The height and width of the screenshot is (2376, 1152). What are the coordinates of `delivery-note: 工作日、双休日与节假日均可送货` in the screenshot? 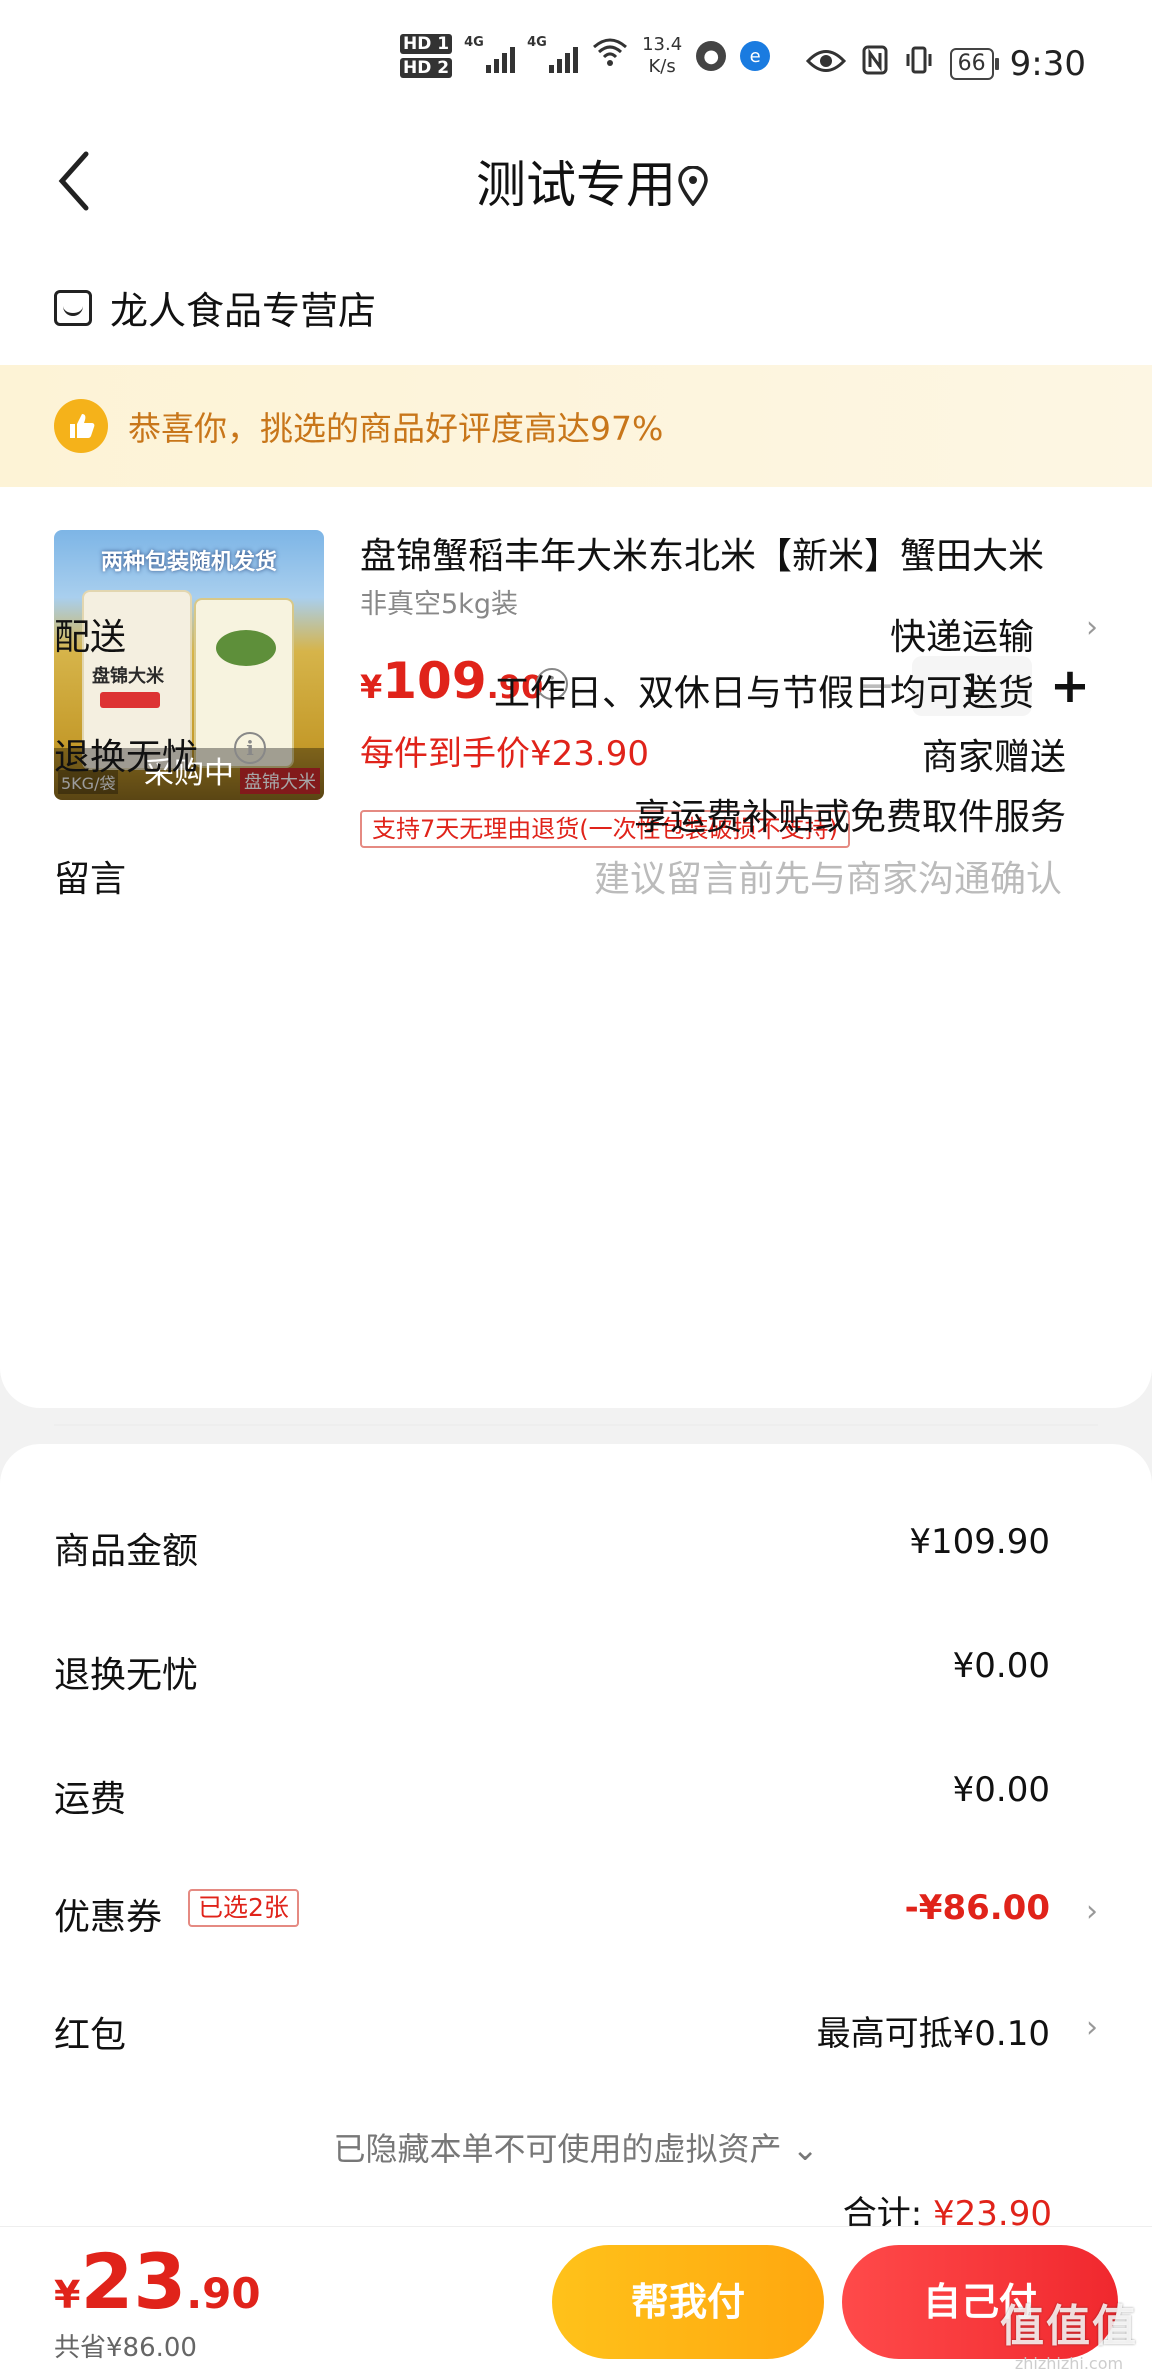 It's located at (763, 693).